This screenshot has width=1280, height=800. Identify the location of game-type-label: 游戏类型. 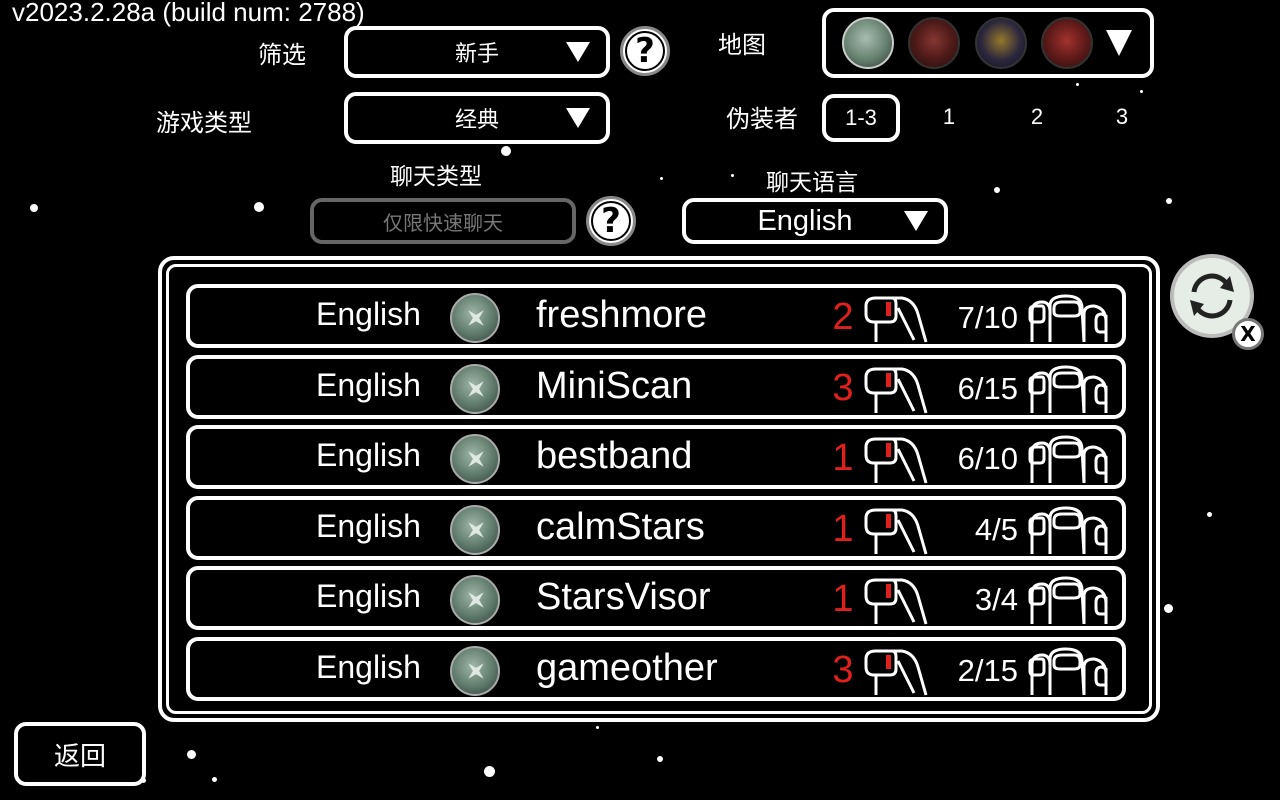
(204, 123).